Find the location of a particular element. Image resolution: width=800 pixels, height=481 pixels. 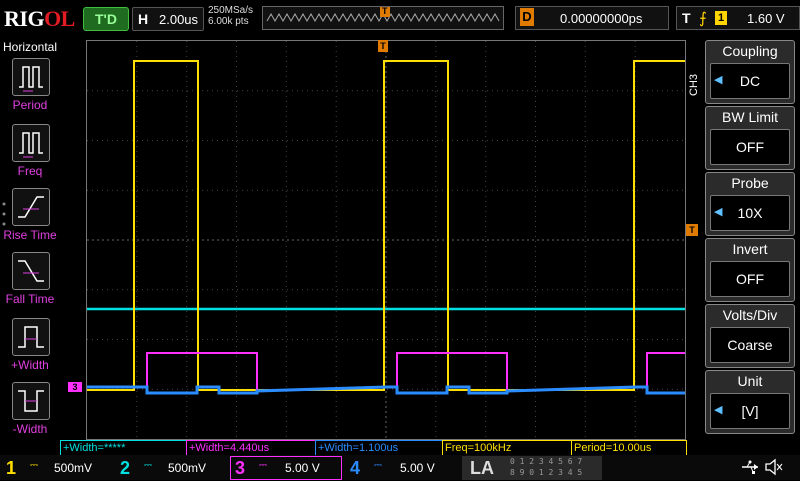

measure-positive-width-button: +Width is located at coordinates (30, 350).